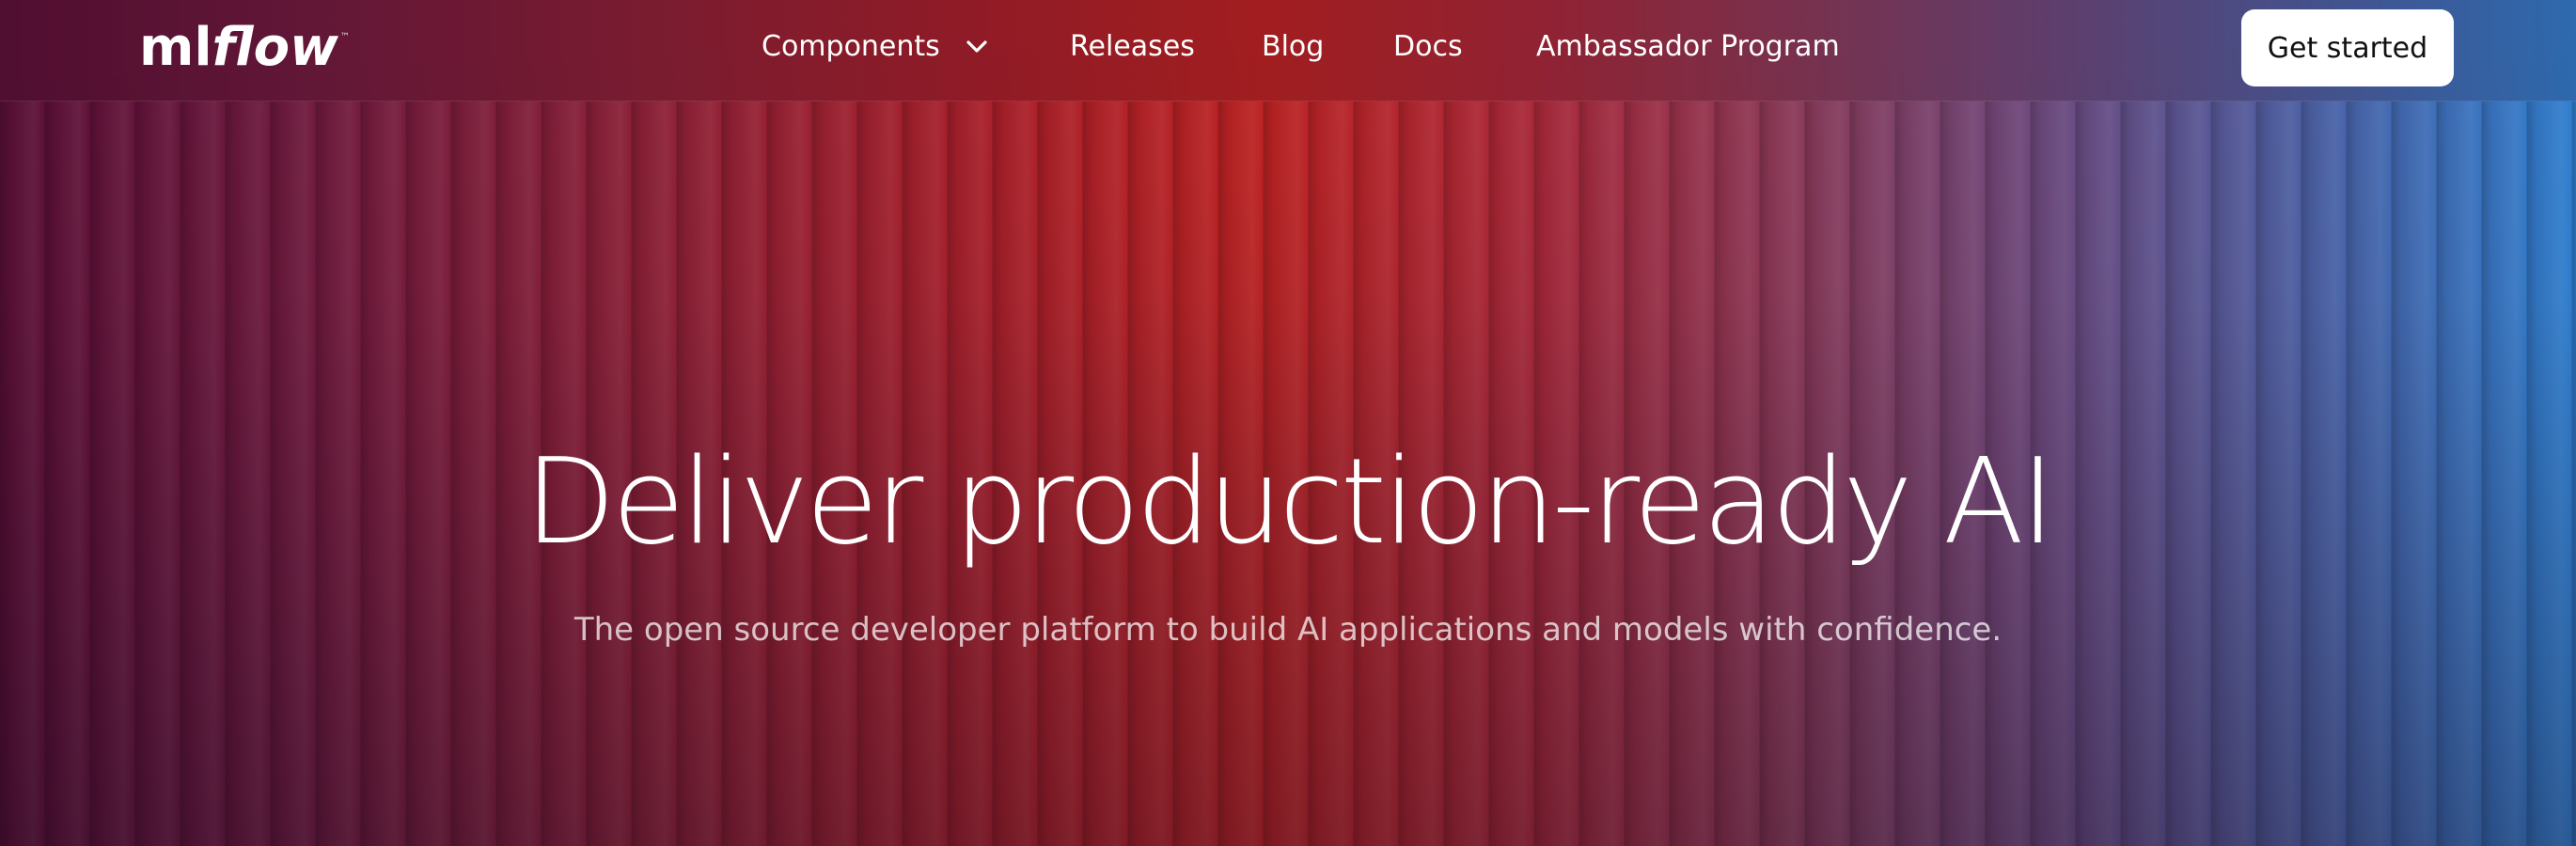  Describe the element at coordinates (275, 47) in the screenshot. I see `logo-text-flow: flow` at that location.